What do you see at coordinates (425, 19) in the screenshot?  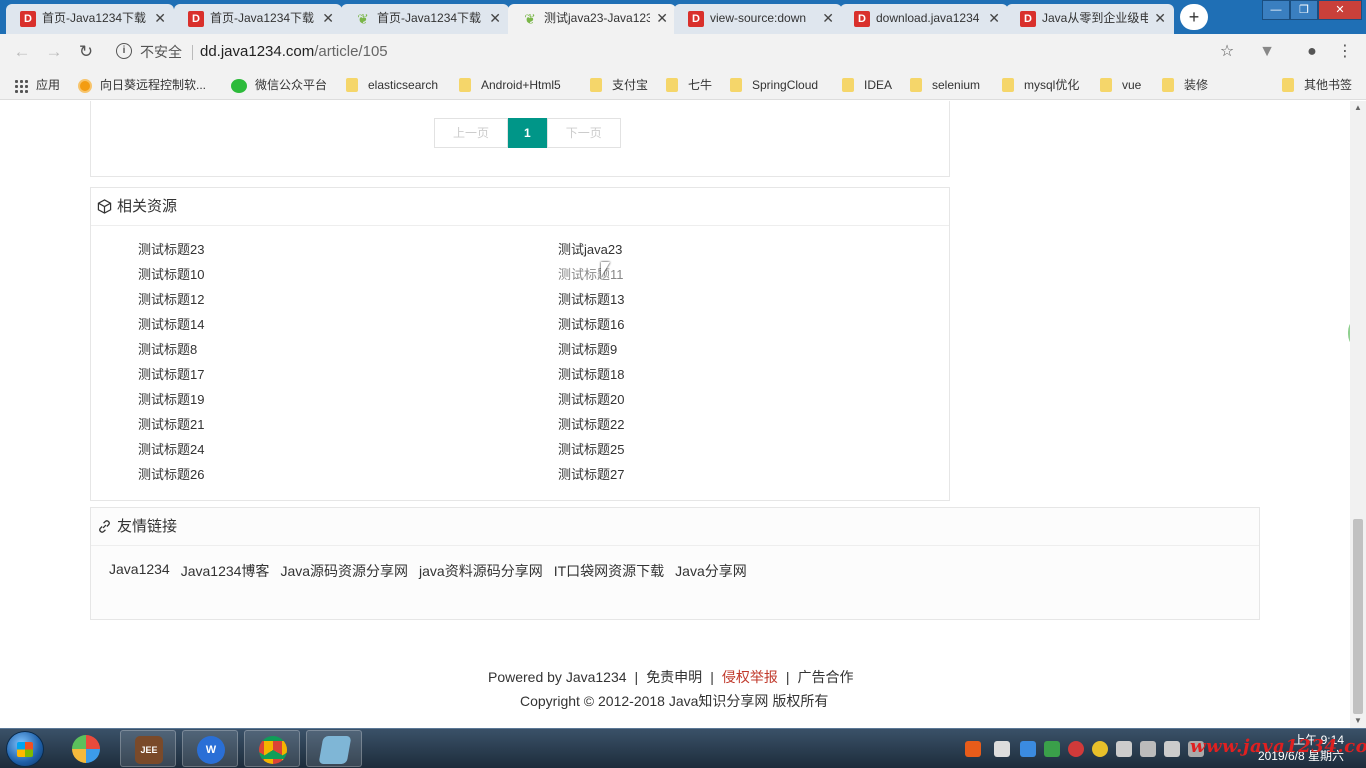 I see `browser-tab: ❦ 首页-Java1234下载 ✕` at bounding box center [425, 19].